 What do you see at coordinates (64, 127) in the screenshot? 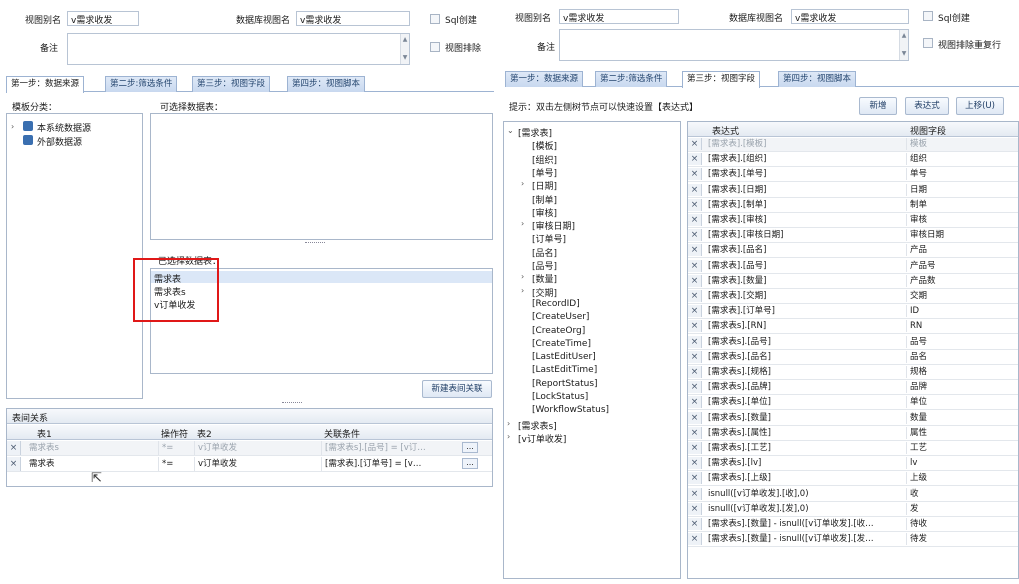
I see `tree-item-local-source: 本系统数据源` at bounding box center [64, 127].